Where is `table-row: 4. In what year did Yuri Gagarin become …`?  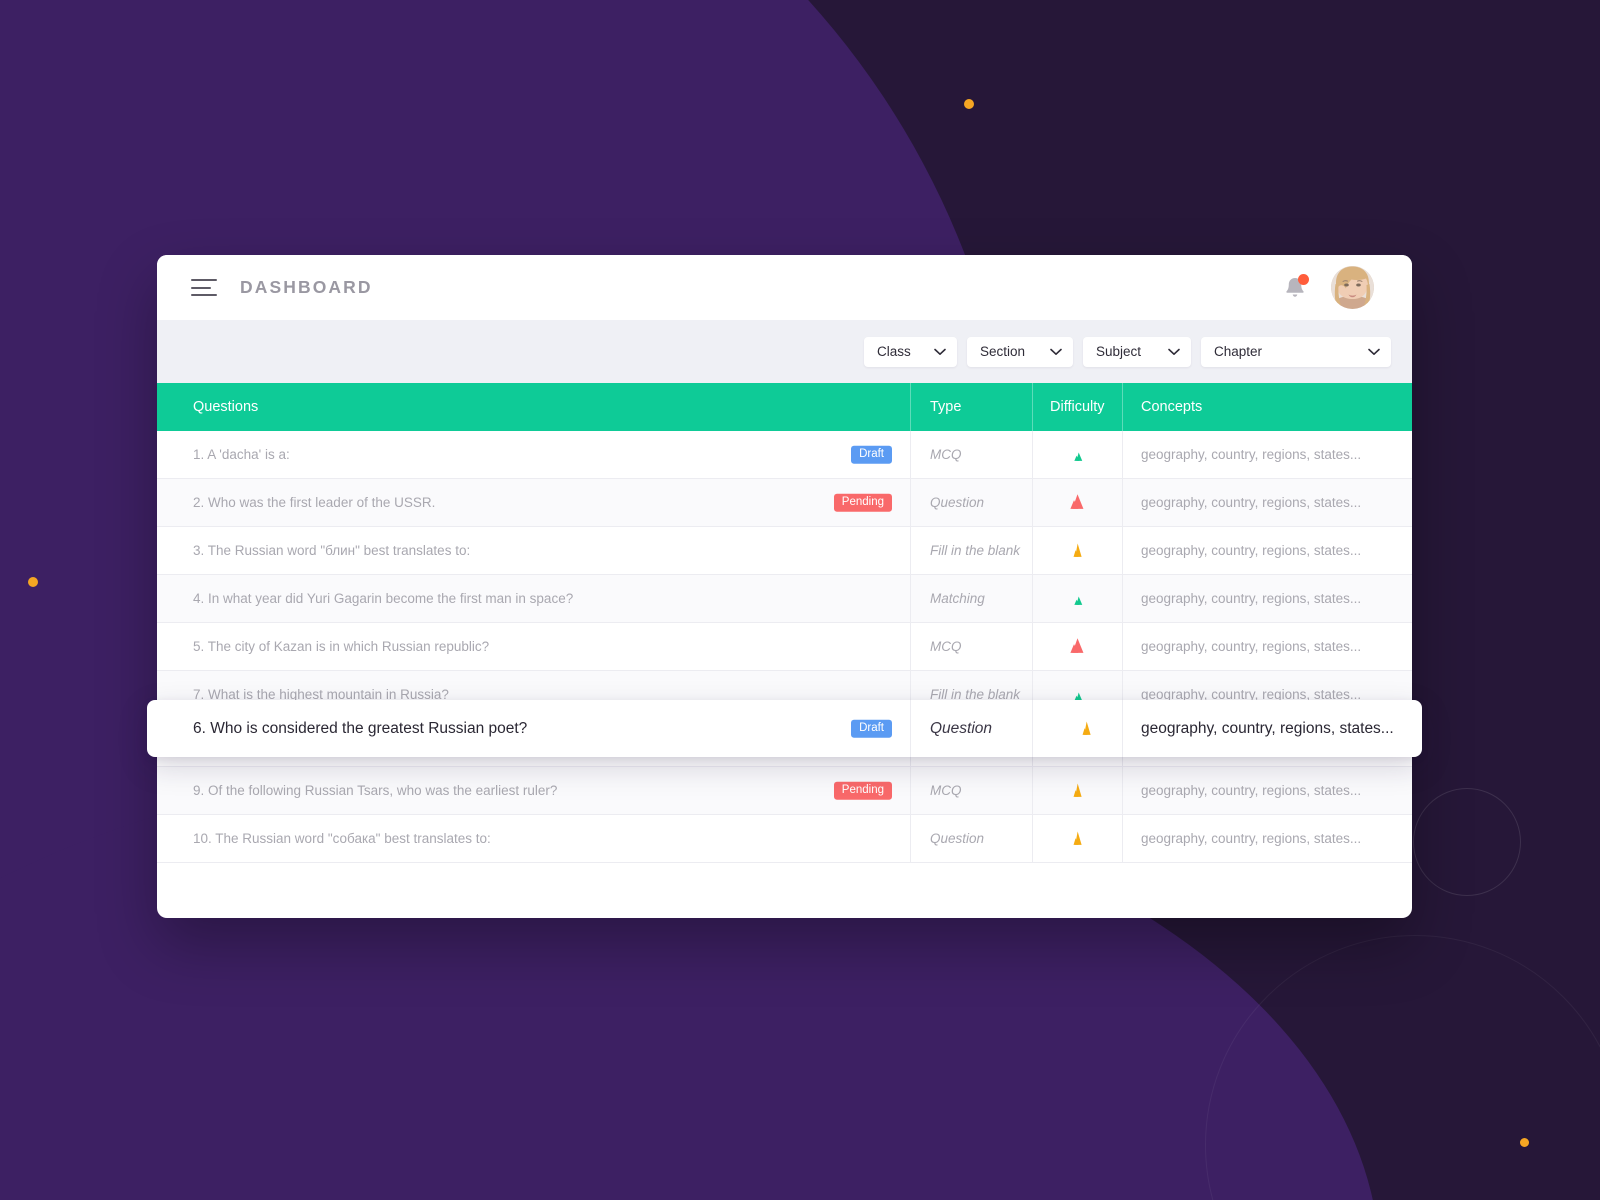 table-row: 4. In what year did Yuri Gagarin become … is located at coordinates (784, 599).